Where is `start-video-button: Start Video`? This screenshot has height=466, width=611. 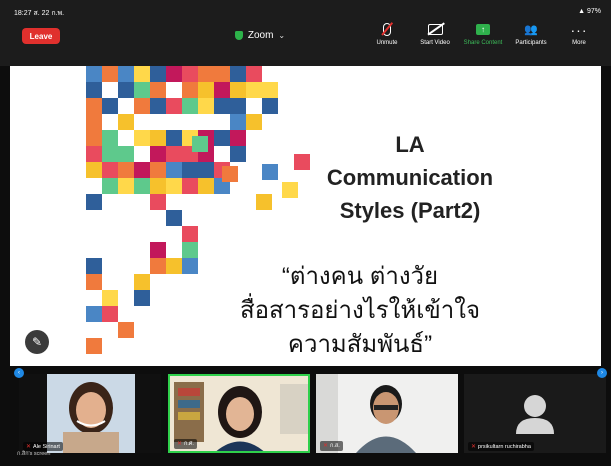 start-video-button: Start Video is located at coordinates (435, 34).